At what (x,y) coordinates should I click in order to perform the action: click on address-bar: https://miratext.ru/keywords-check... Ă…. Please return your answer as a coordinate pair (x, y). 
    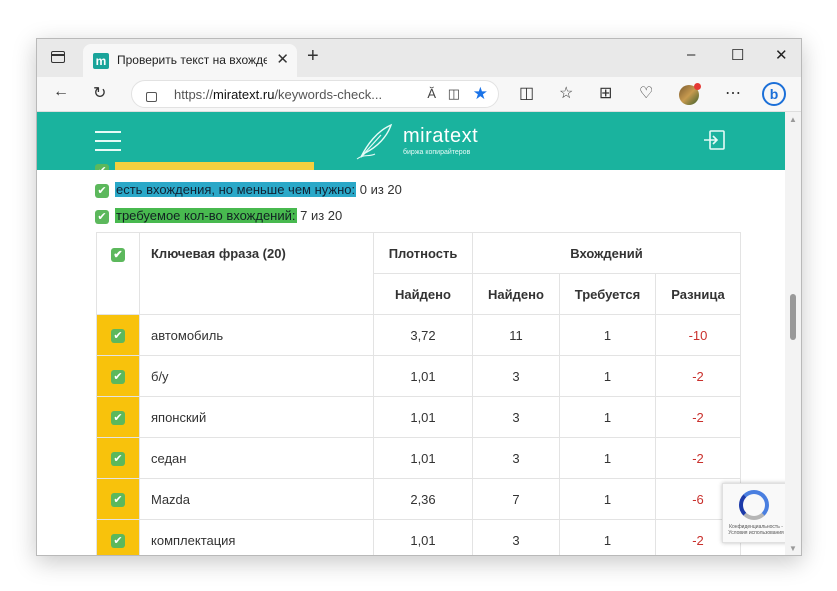
    Looking at the image, I should click on (315, 94).